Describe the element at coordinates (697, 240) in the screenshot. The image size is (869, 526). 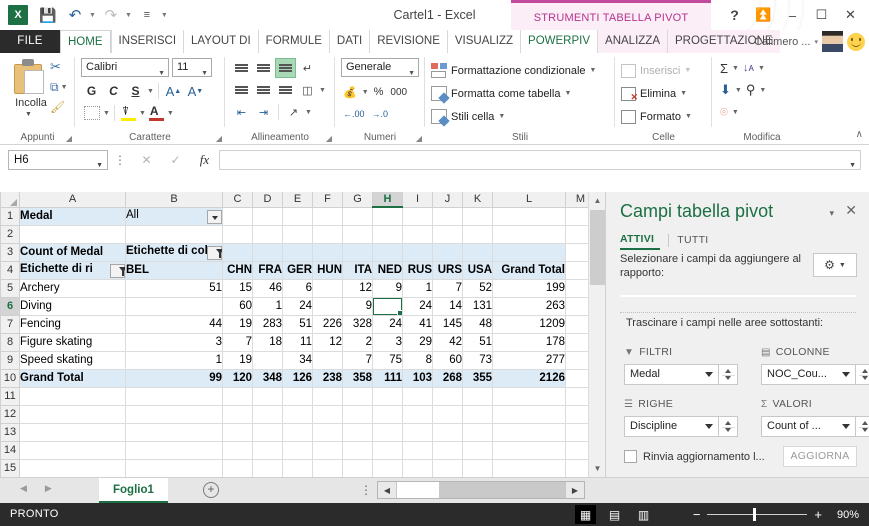
I see `tab-tutti: TUTTI` at that location.